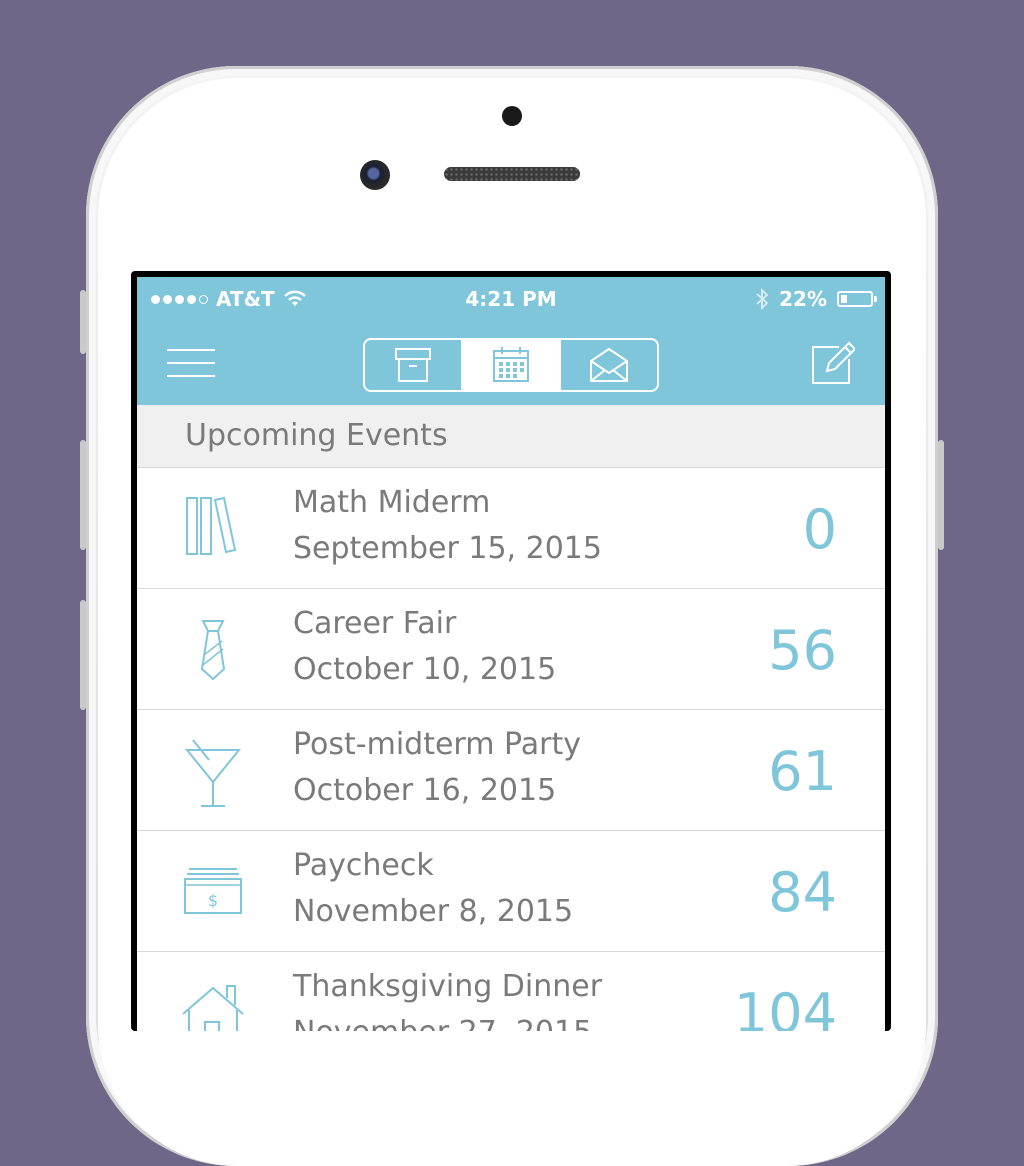 The image size is (1024, 1166). What do you see at coordinates (83, 322) in the screenshot?
I see `silent-switch` at bounding box center [83, 322].